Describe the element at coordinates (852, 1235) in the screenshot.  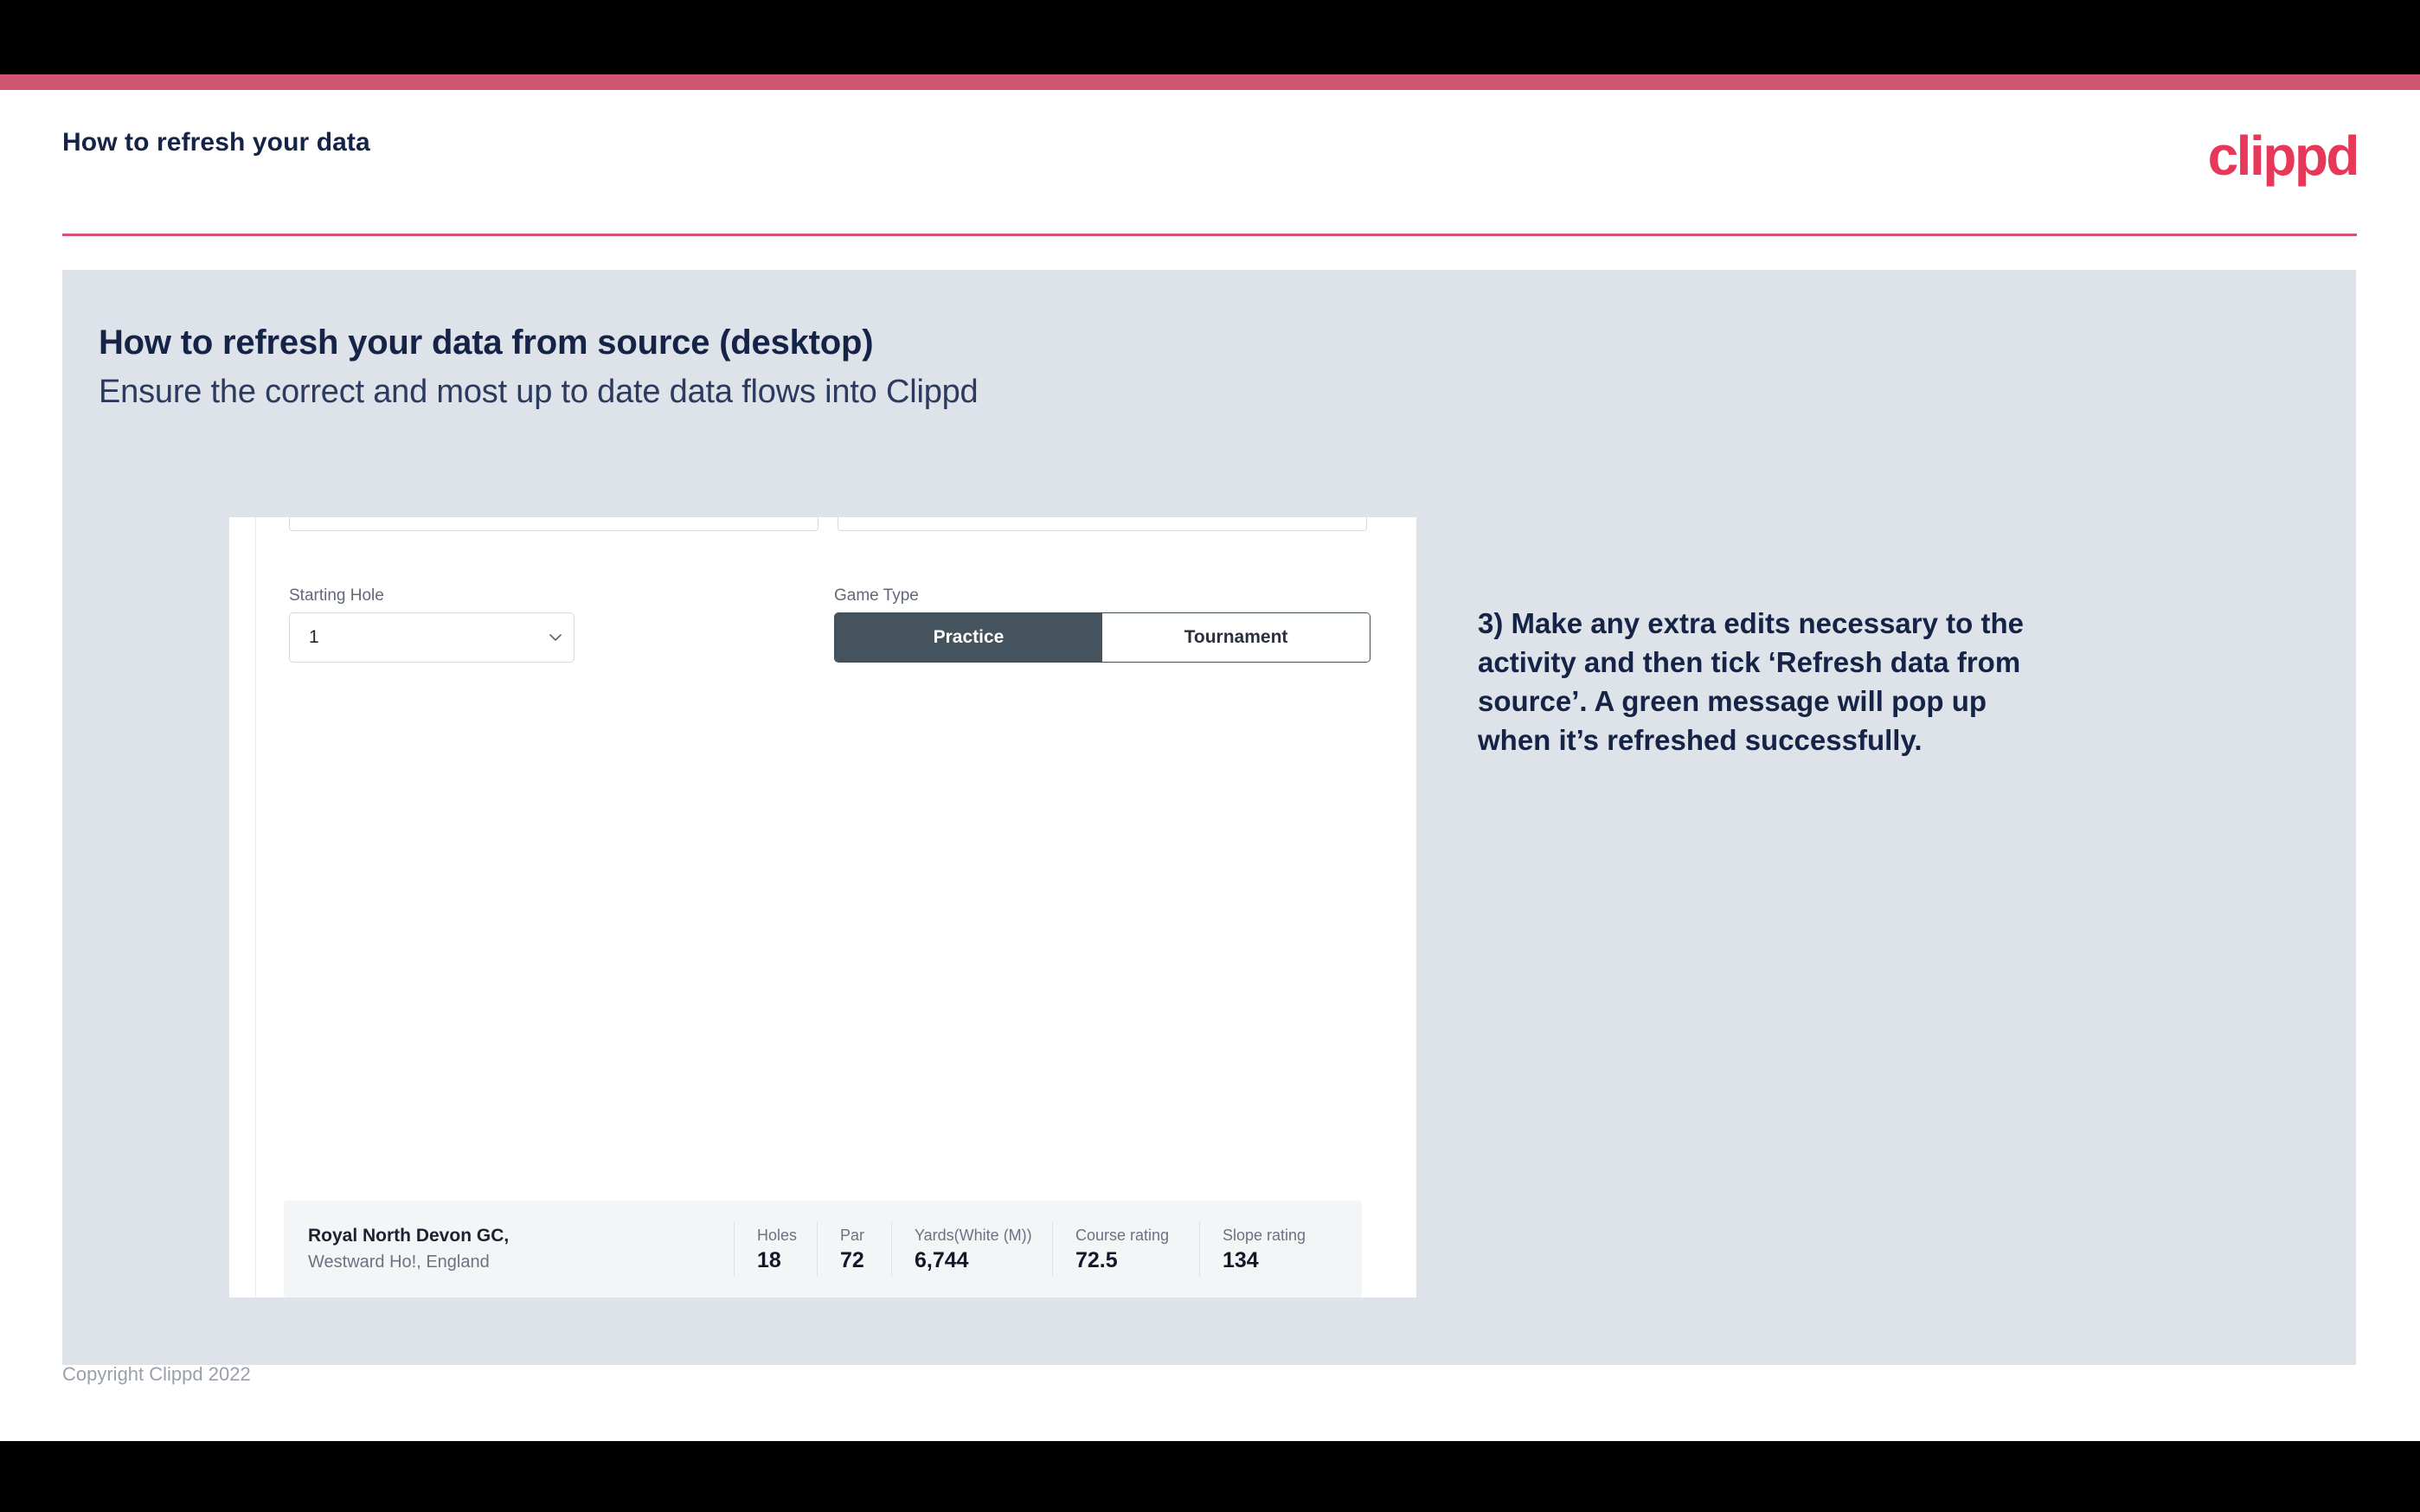
I see `stat-label: Par` at that location.